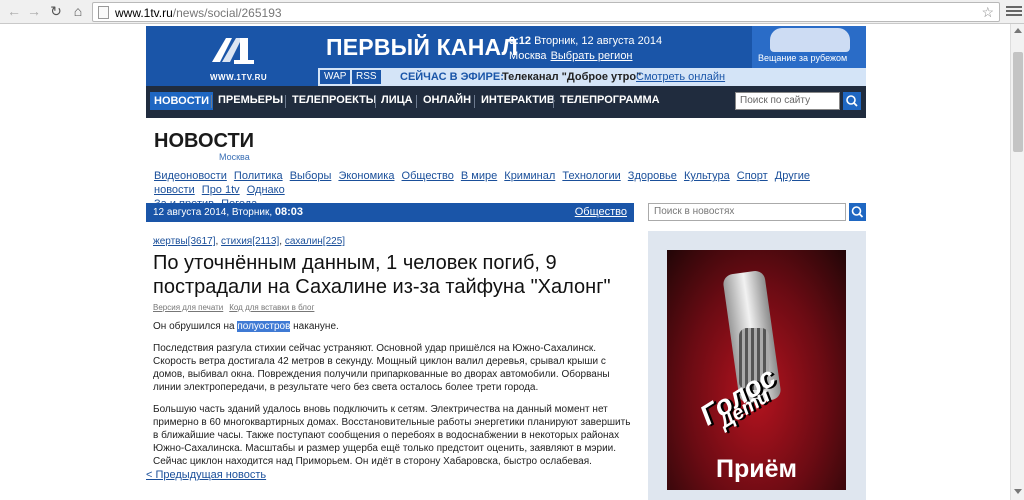 Image resolution: width=1024 pixels, height=500 pixels. Describe the element at coordinates (447, 100) in the screenshot. I see `nav-online: ОНЛАЙН` at that location.